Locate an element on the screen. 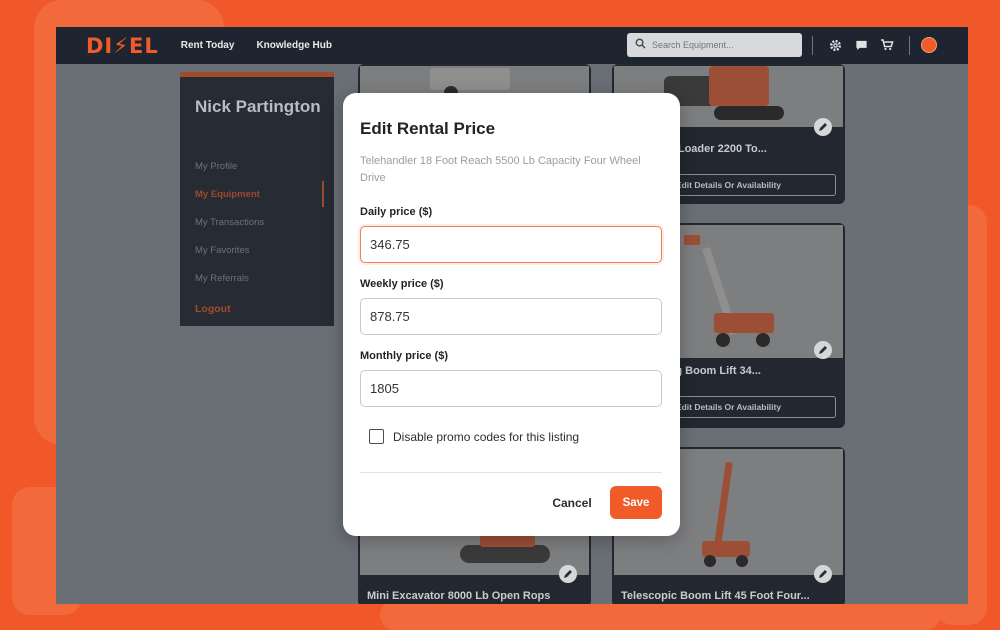 The width and height of the screenshot is (1000, 630). top-nav: DI⚡EL Rent Today Knowledge Hub is located at coordinates (512, 45).